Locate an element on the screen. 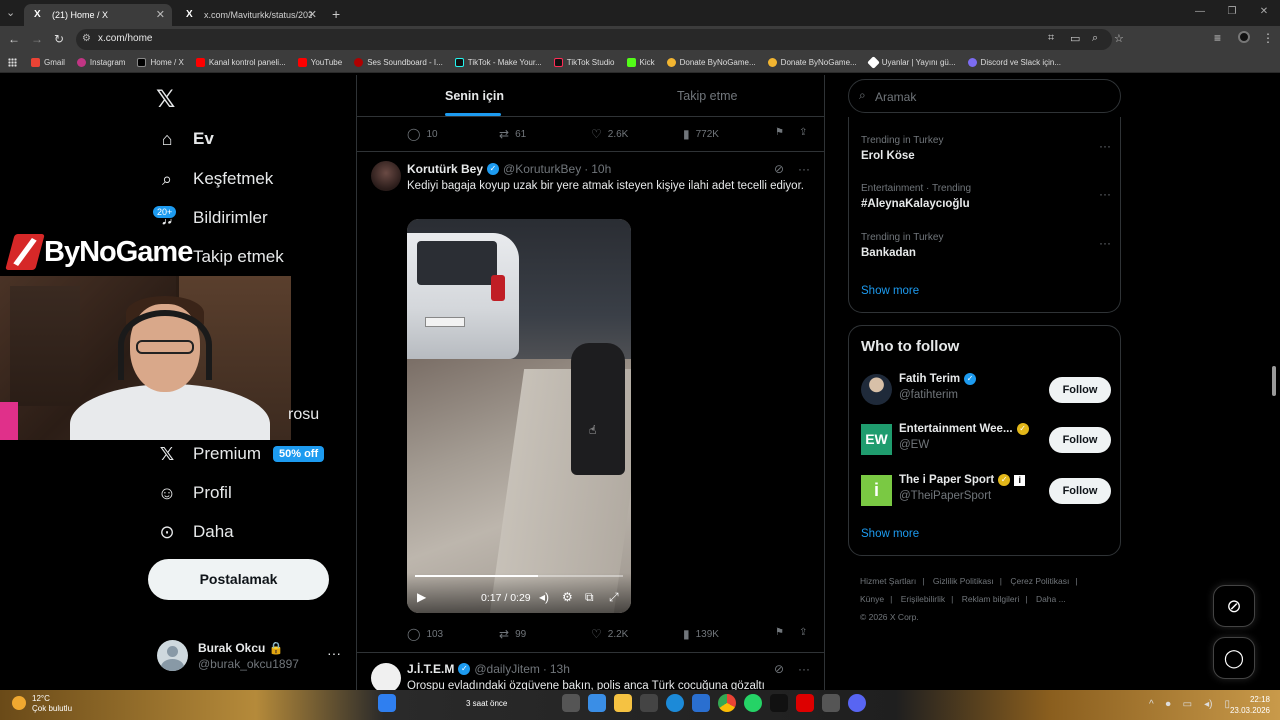  footer-link: Gizlilik Politikası is located at coordinates (963, 581).